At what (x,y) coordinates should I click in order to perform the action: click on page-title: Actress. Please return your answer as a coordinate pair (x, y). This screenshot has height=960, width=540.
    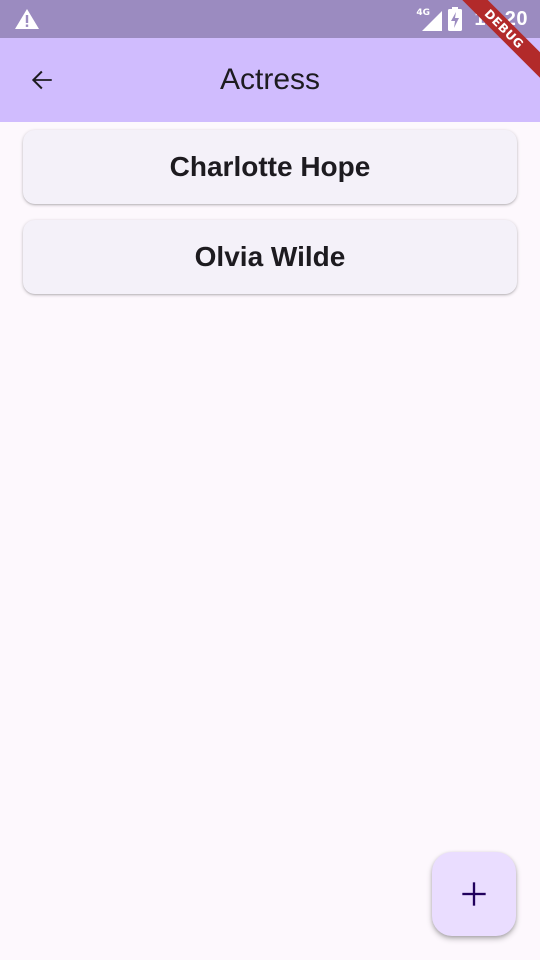
    Looking at the image, I should click on (270, 79).